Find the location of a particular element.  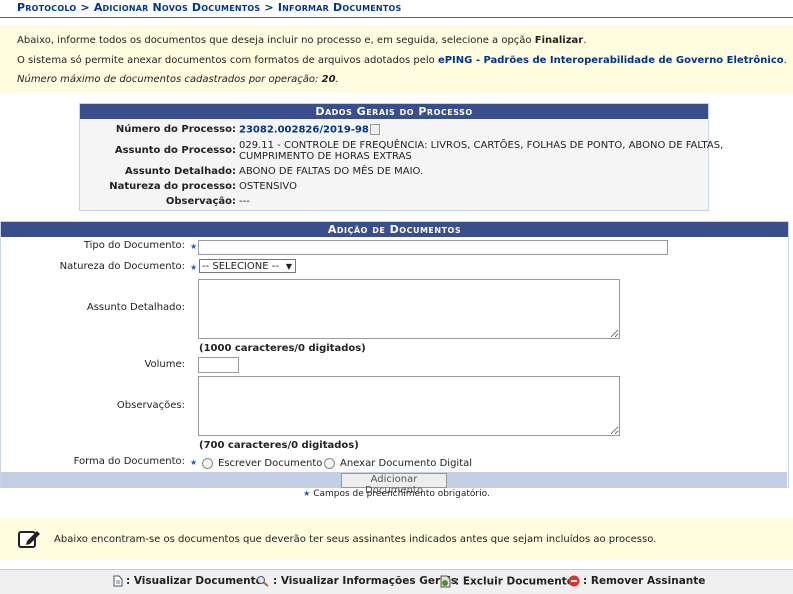

magnifier-icon is located at coordinates (263, 581).